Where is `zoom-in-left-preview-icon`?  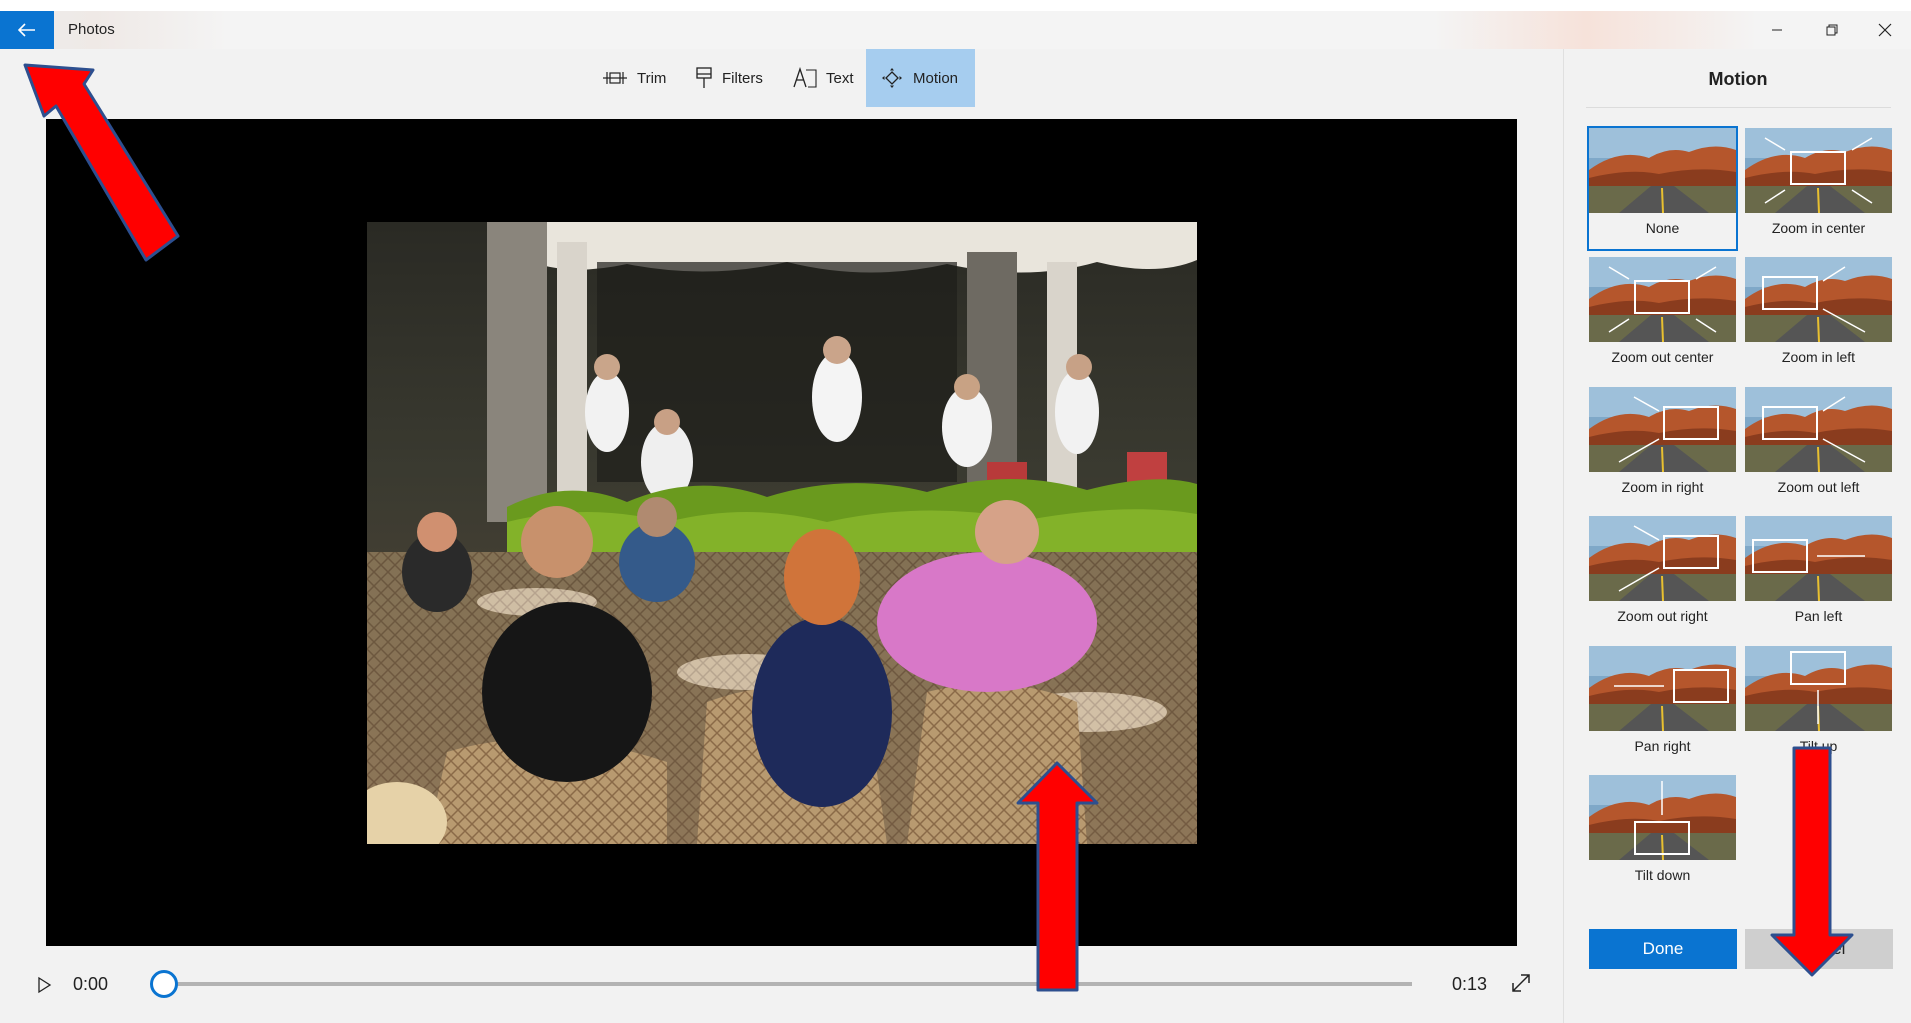
zoom-in-left-preview-icon is located at coordinates (1818, 299).